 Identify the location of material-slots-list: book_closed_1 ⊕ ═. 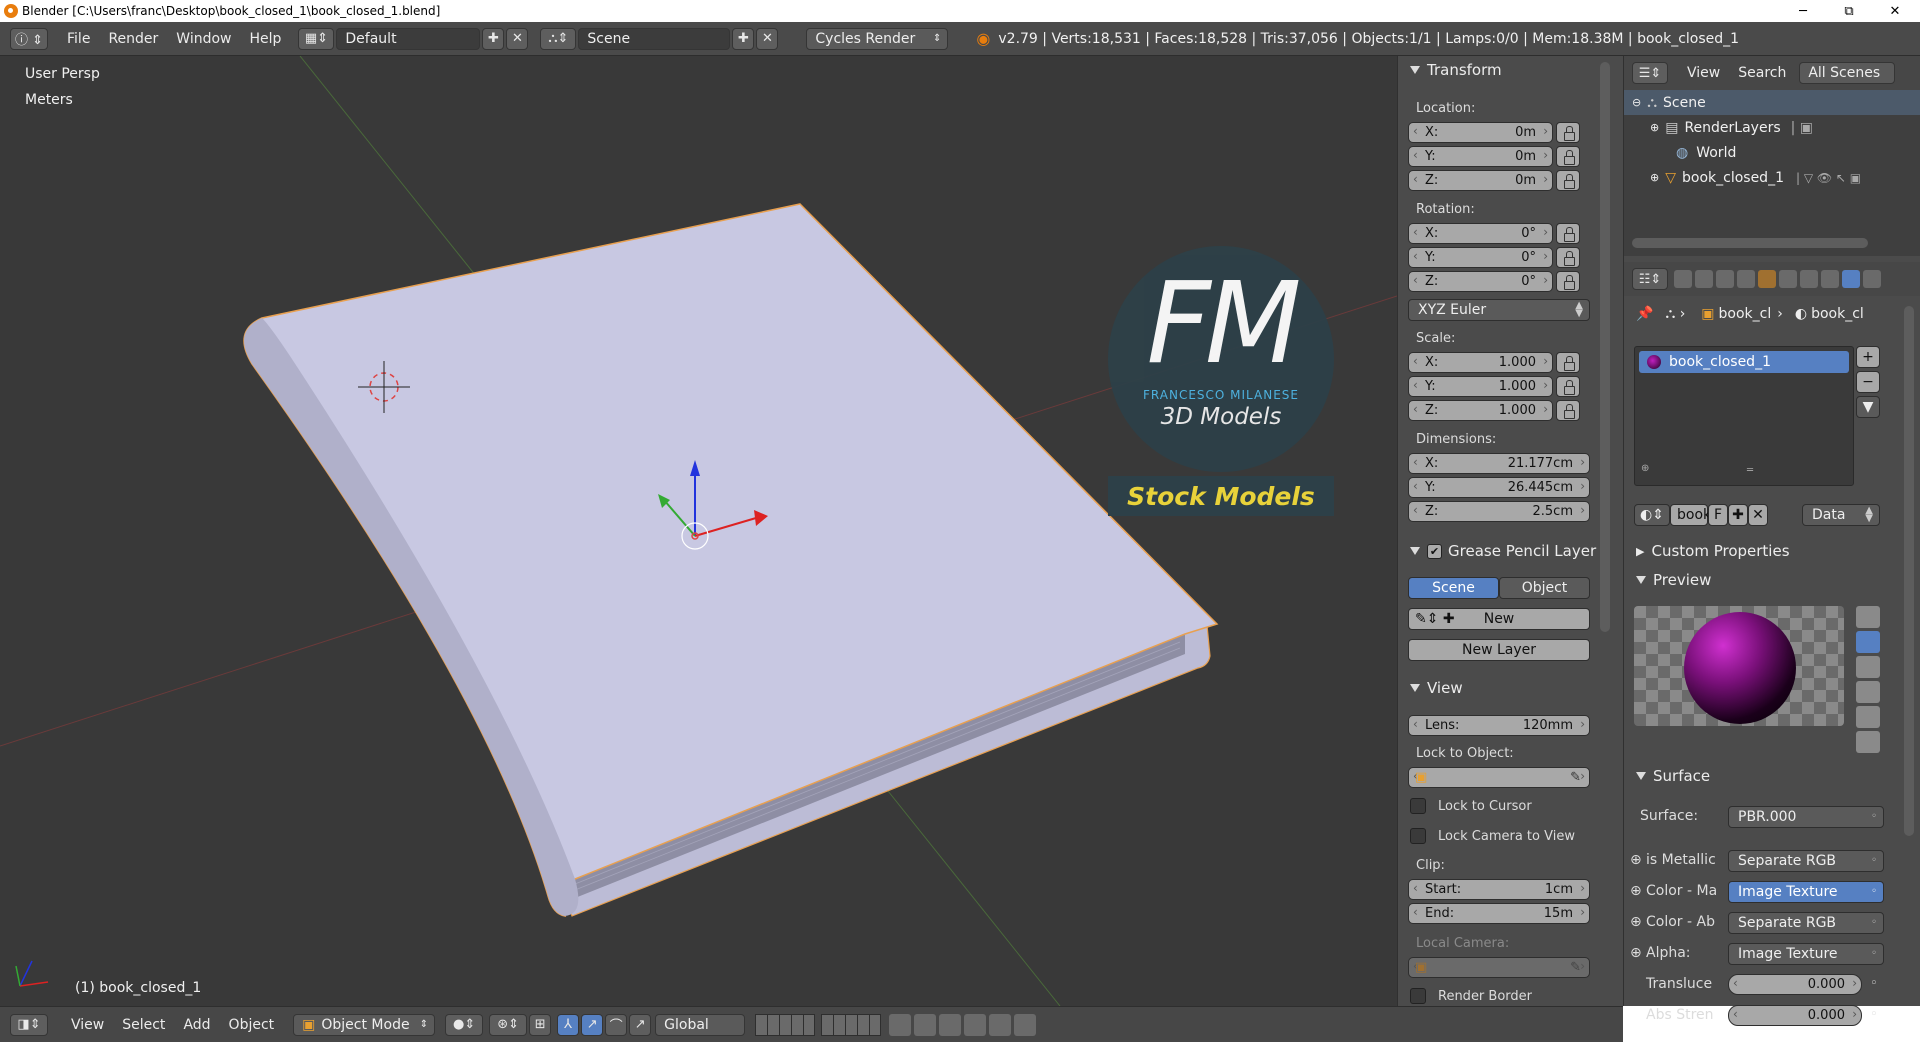
(1744, 416).